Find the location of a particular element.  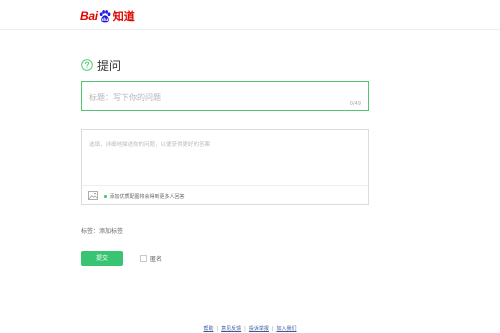

logo-text-bai: Bai is located at coordinates (89, 16).